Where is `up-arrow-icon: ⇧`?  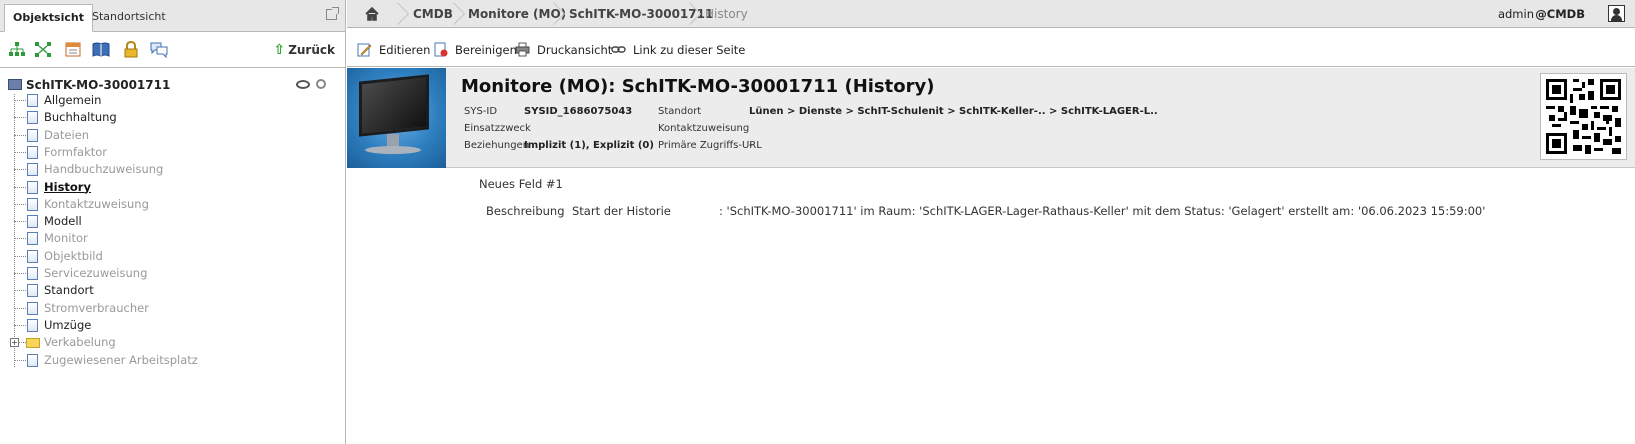 up-arrow-icon: ⇧ is located at coordinates (279, 50).